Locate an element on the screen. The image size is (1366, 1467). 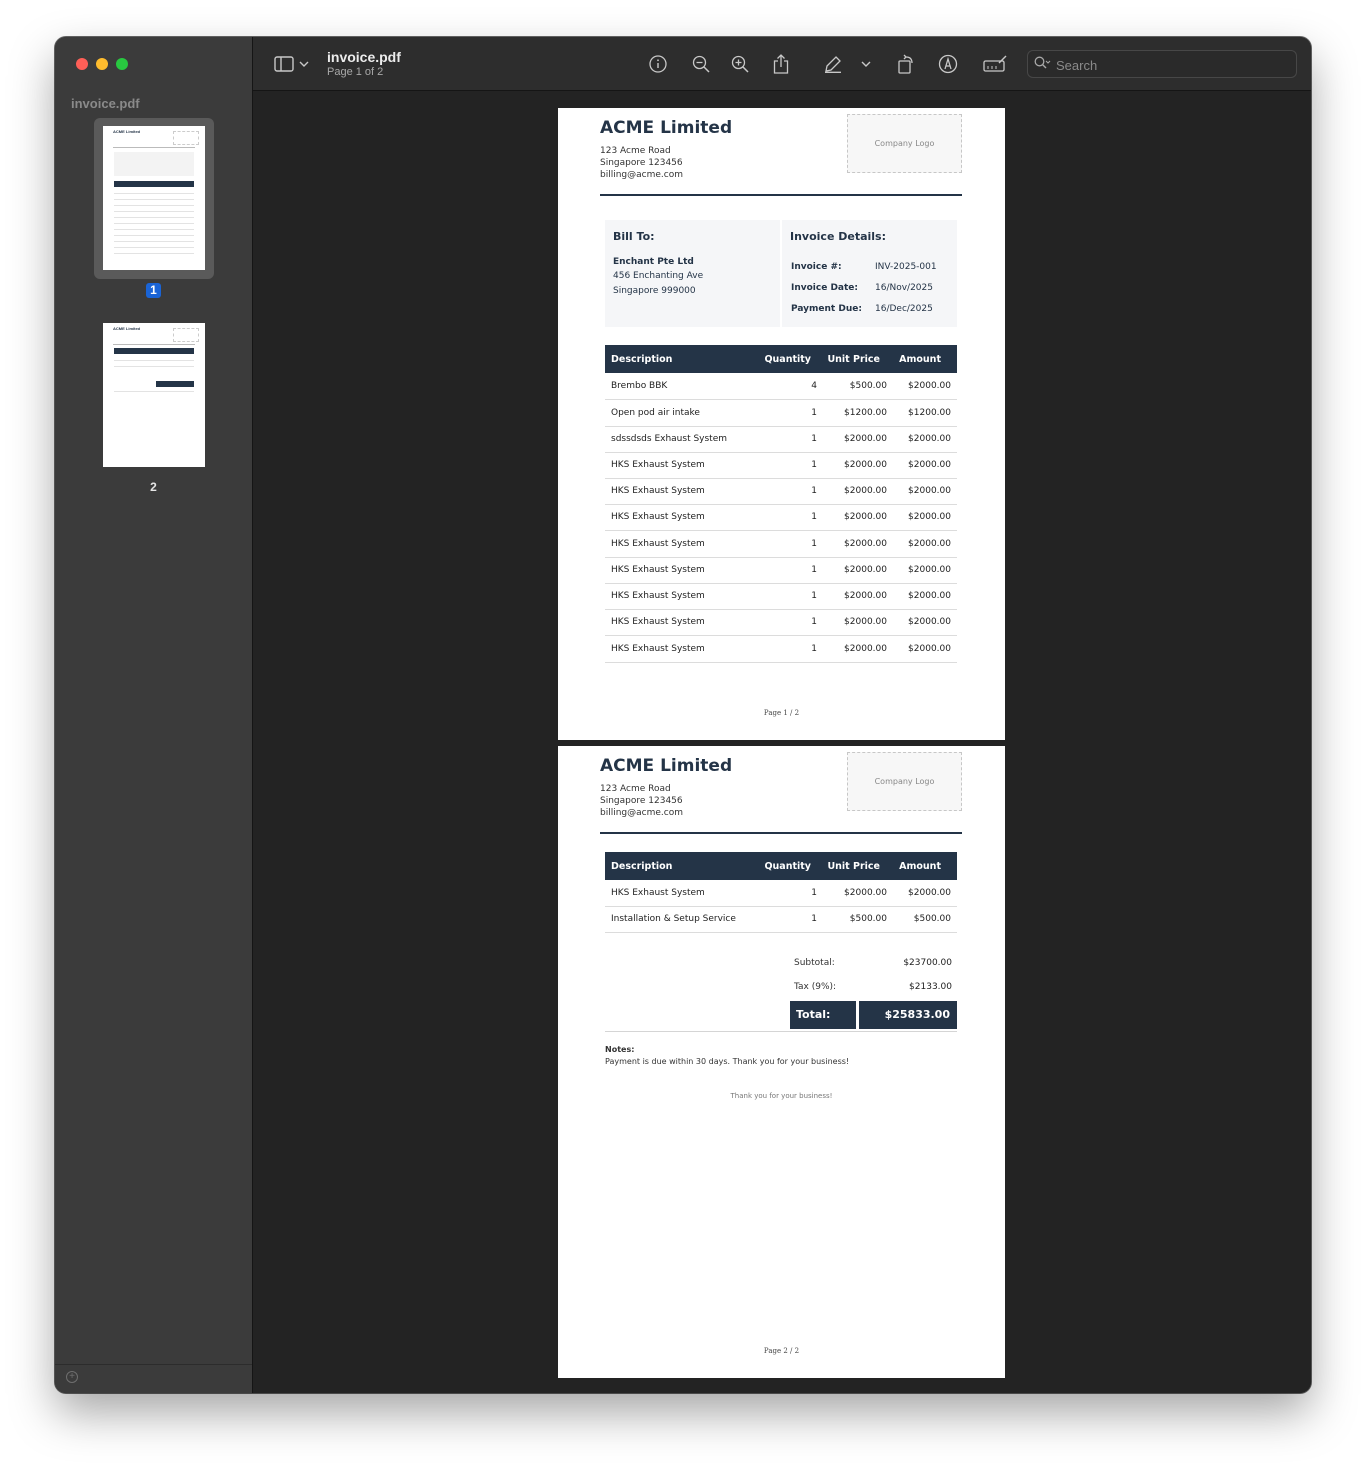
page-thumbnail-1: ACME Limited is located at coordinates (154, 198).